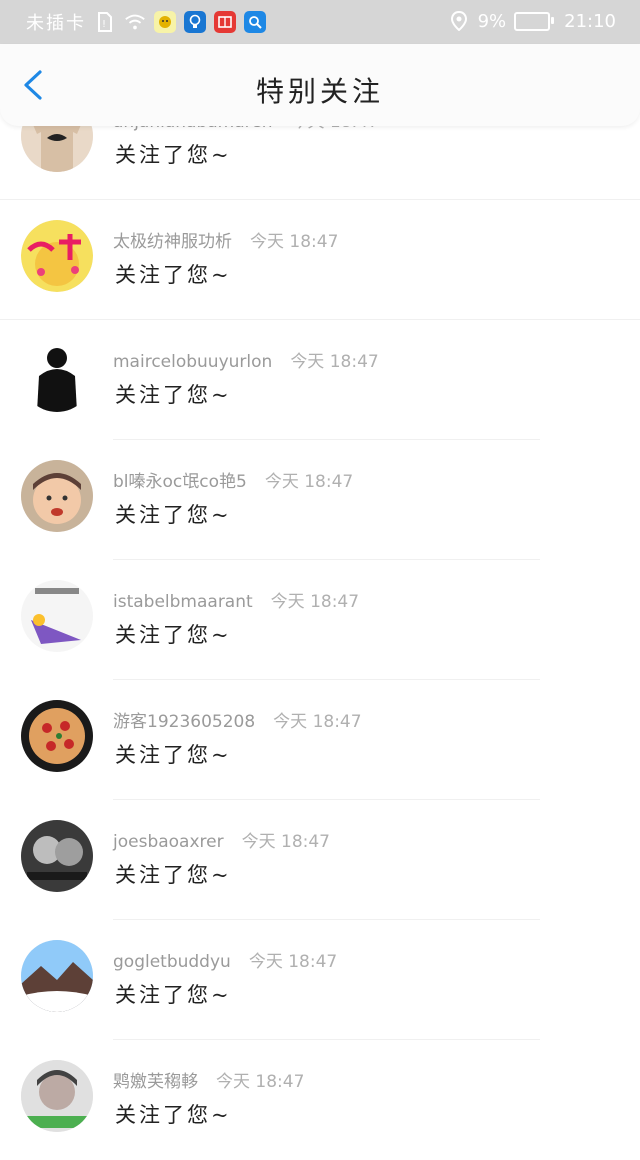  I want to click on battery-icon, so click(534, 21).